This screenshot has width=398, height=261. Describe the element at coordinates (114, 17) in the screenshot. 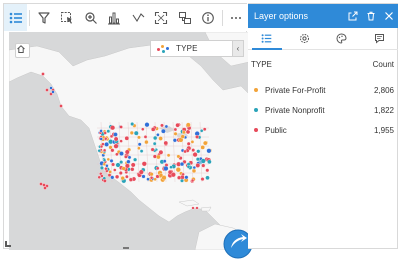

I see `bar-chart-button` at that location.